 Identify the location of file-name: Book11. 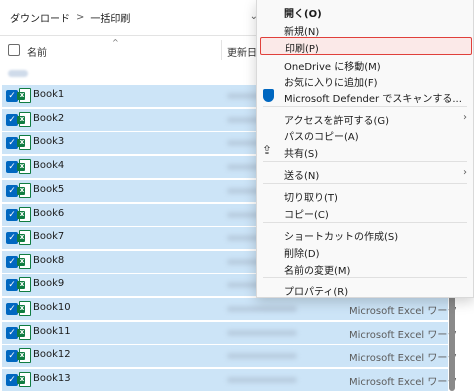
(52, 331).